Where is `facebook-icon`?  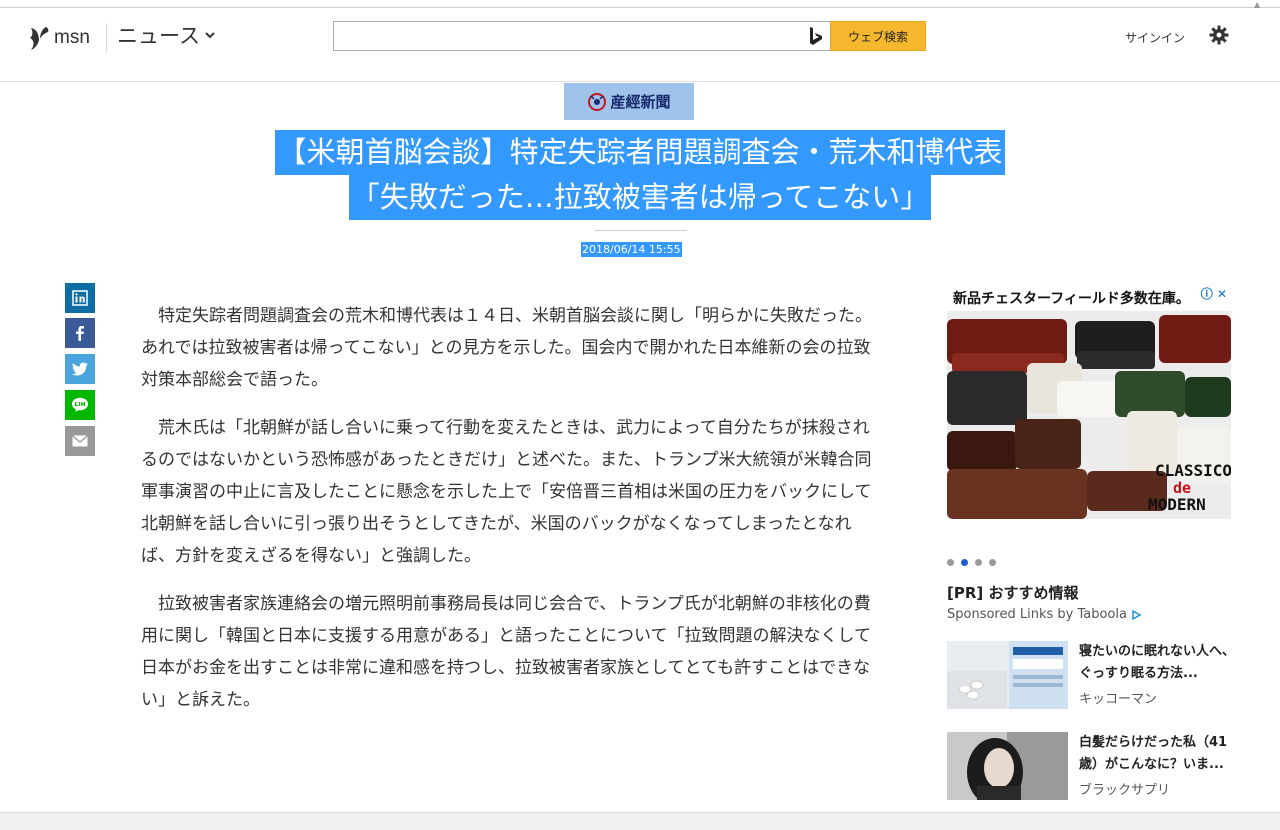 facebook-icon is located at coordinates (80, 333).